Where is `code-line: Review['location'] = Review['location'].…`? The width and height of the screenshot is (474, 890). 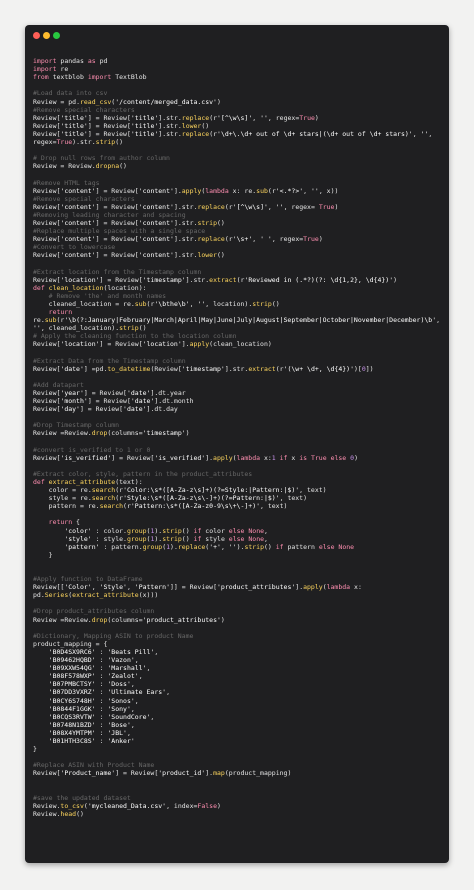
code-line: Review['location'] = Review['location'].… is located at coordinates (152, 344).